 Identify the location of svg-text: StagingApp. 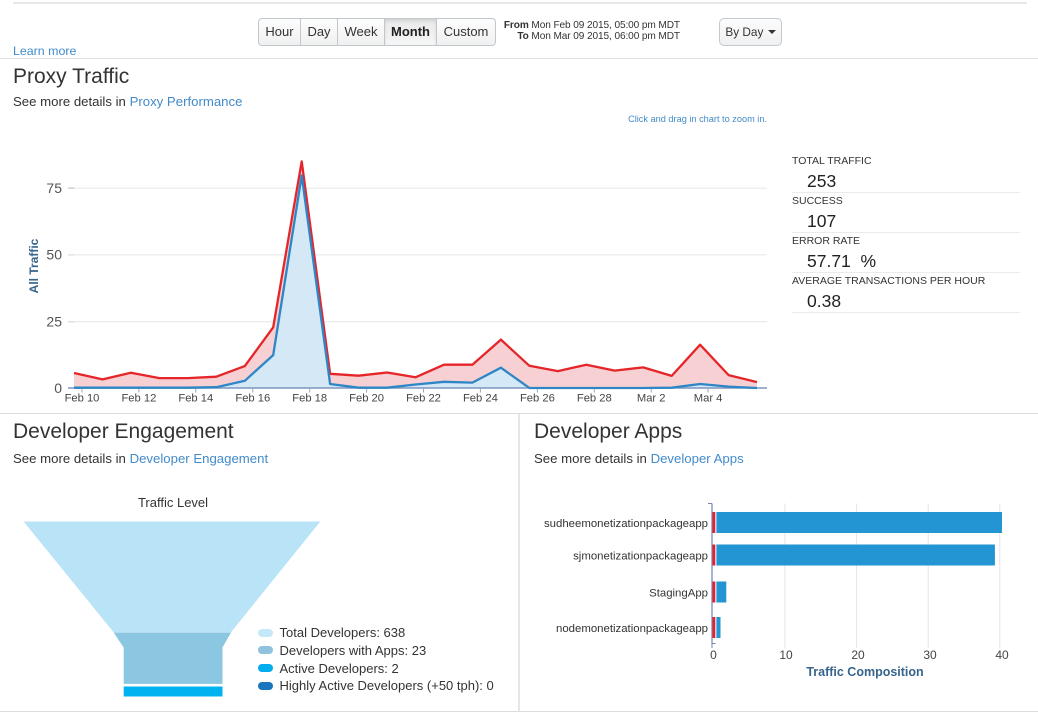
(678, 594).